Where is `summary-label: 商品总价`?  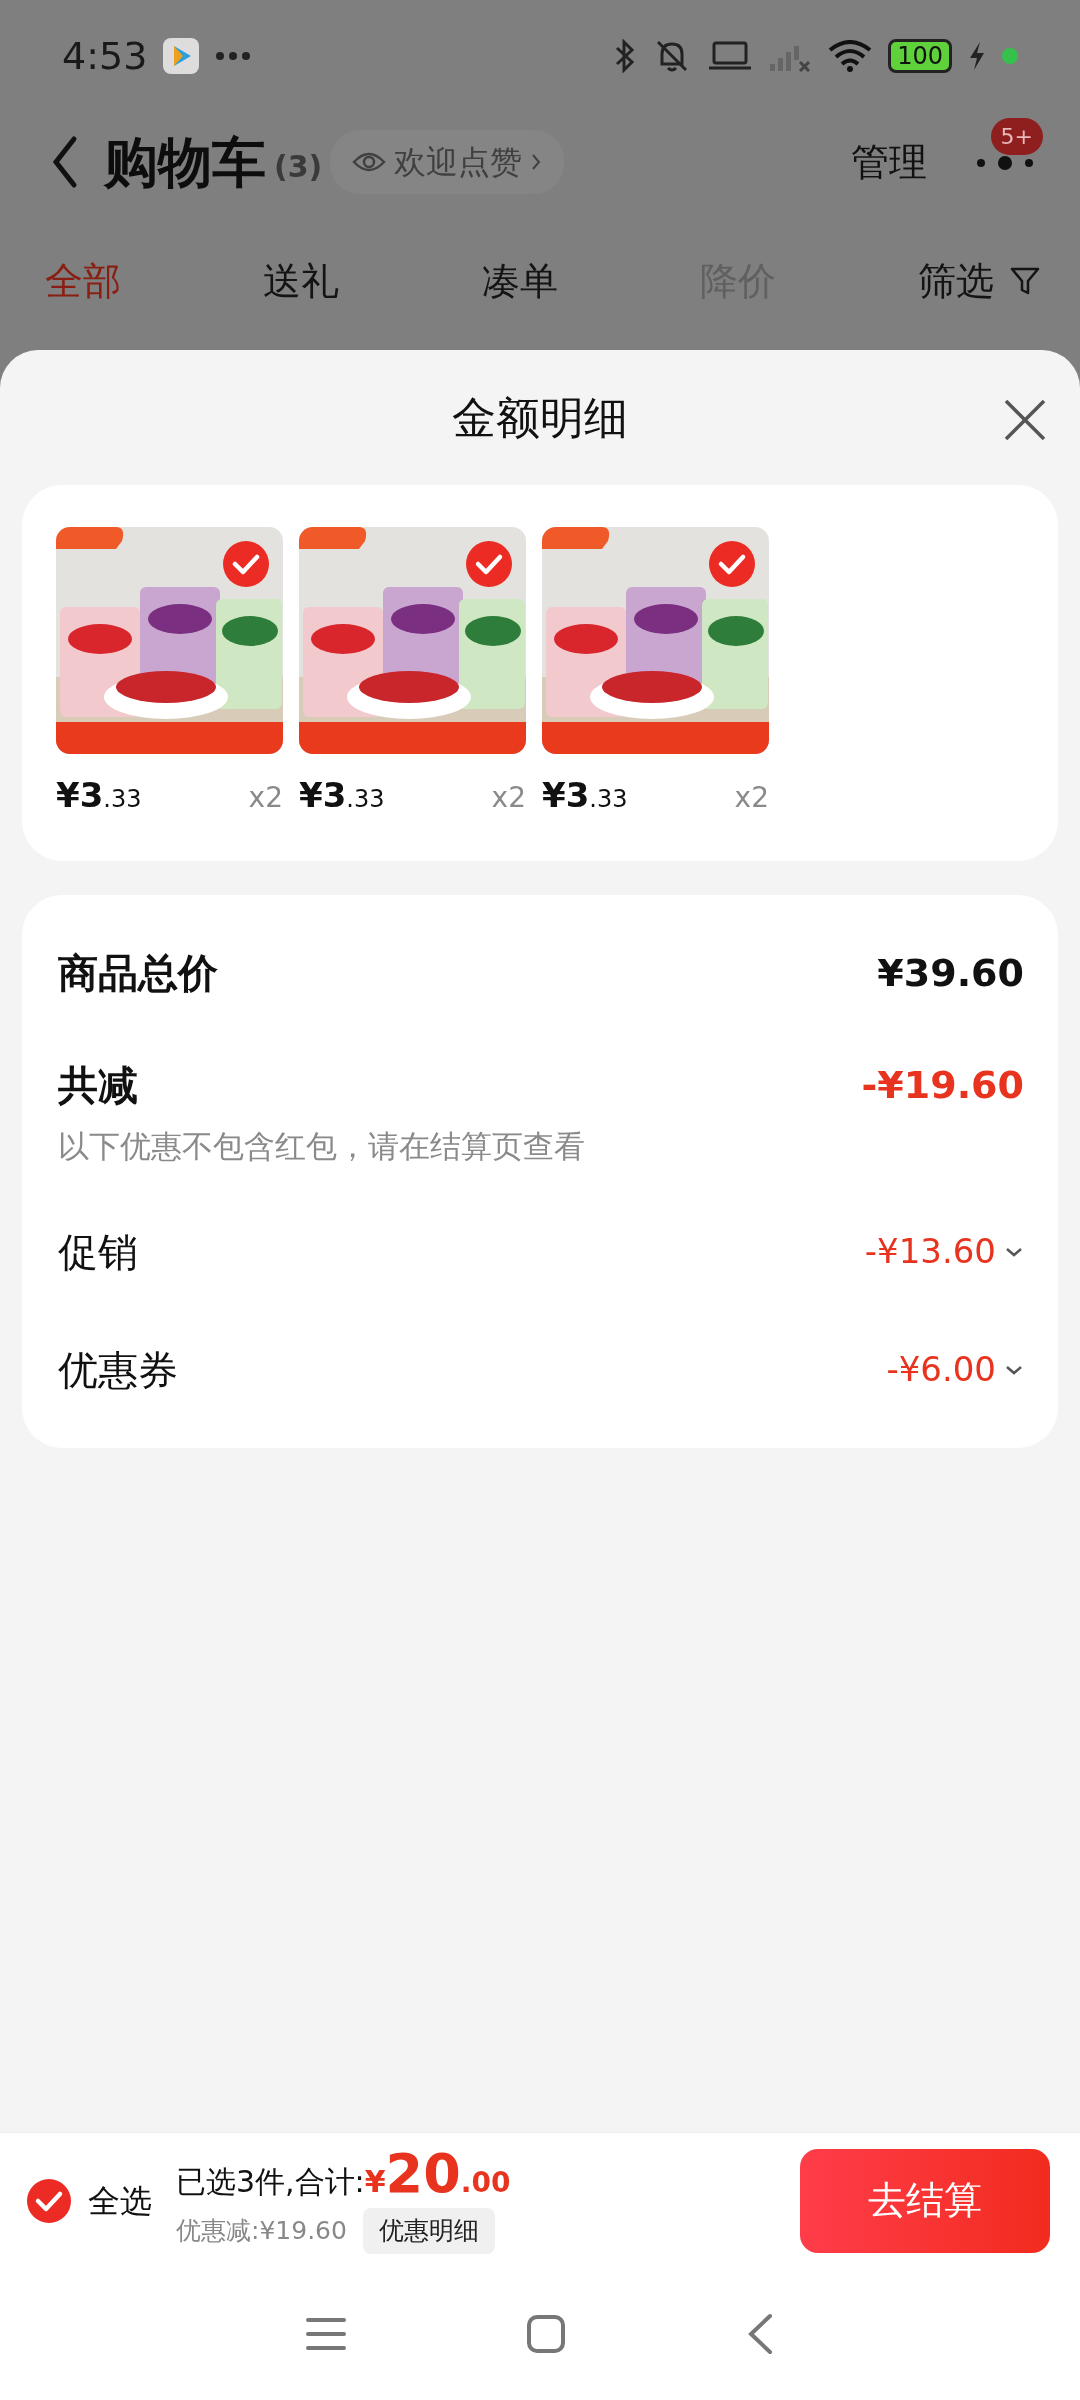 summary-label: 商品总价 is located at coordinates (138, 973).